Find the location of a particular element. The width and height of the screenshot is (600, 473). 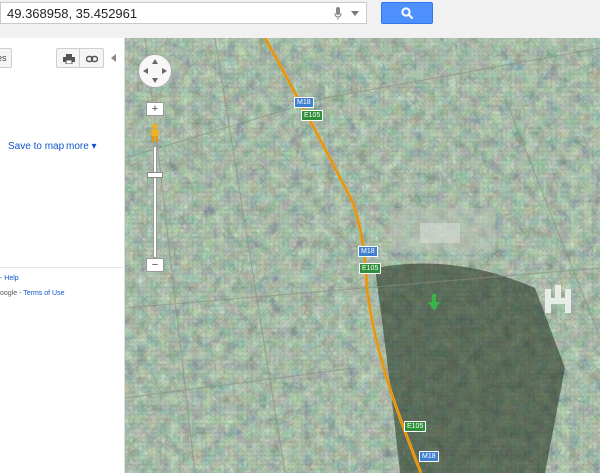

zoom-in-button: + is located at coordinates (155, 109).